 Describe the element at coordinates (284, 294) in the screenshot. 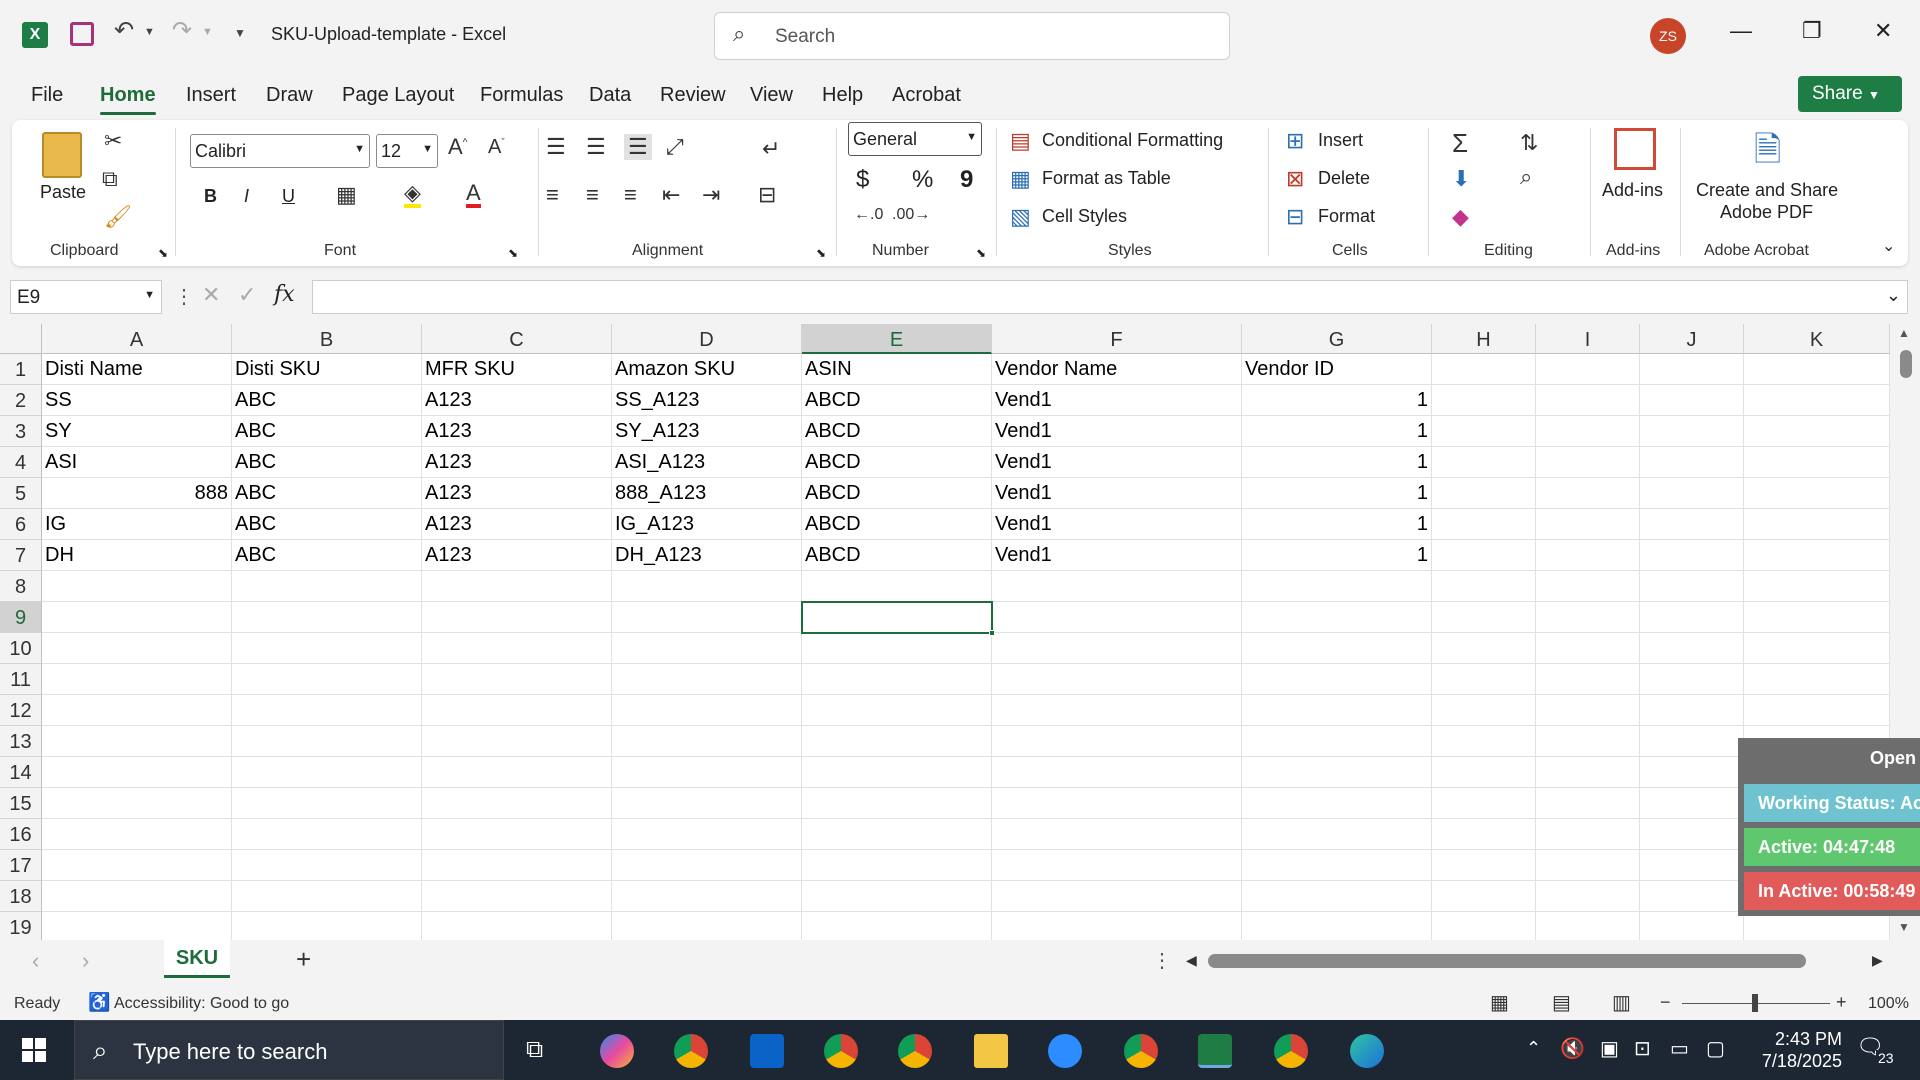

I see `insert-function-button: fx` at that location.